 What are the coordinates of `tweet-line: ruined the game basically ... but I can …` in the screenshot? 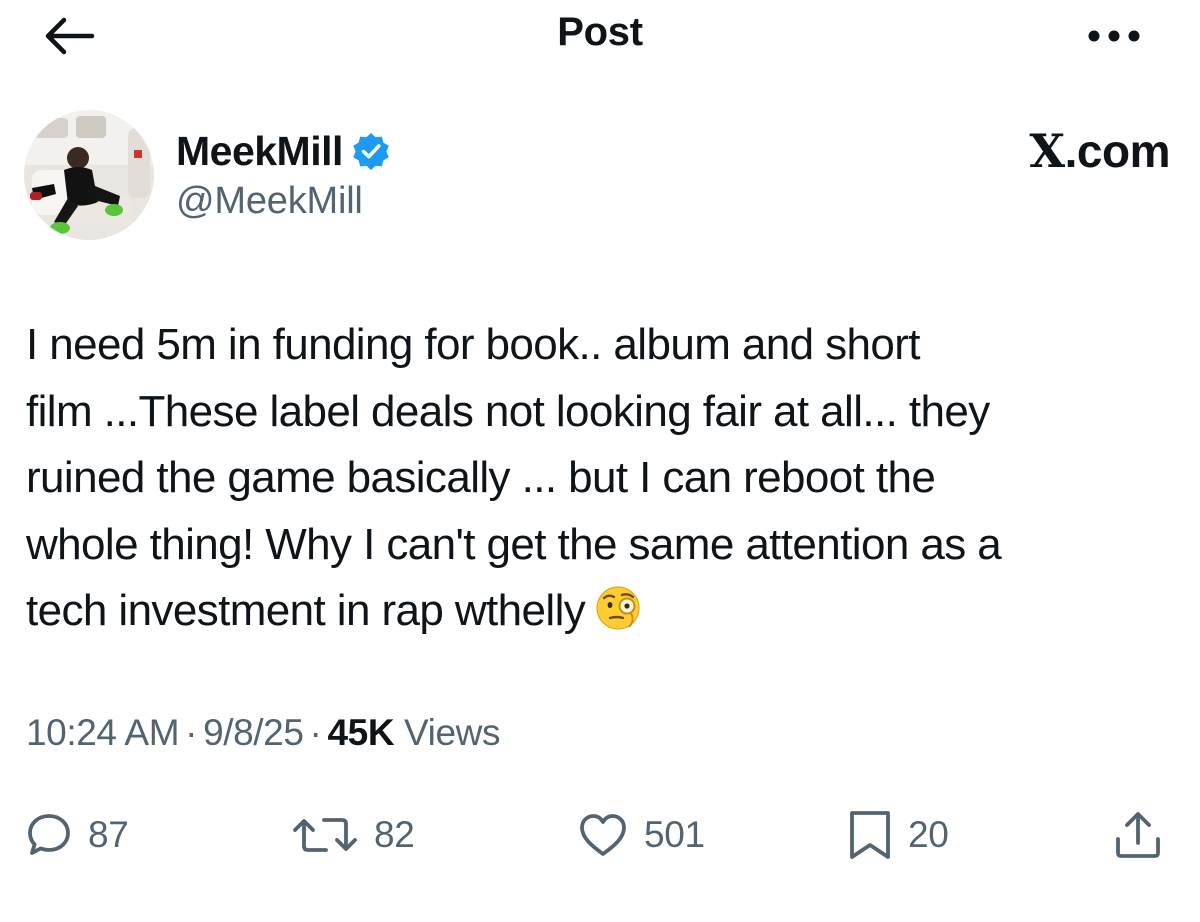 It's located at (481, 477).